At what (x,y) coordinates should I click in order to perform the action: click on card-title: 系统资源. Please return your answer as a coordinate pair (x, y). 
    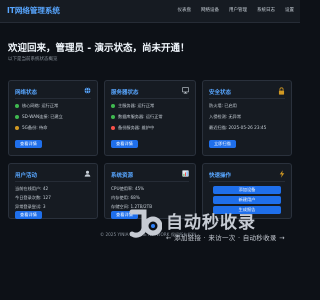
    Looking at the image, I should click on (122, 176).